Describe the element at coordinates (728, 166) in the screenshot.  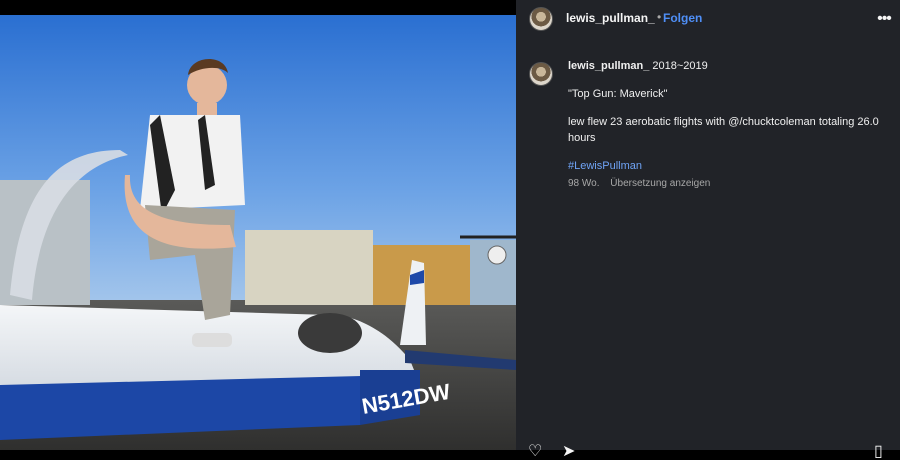
I see `hashtag-link: #LewisPullman` at that location.